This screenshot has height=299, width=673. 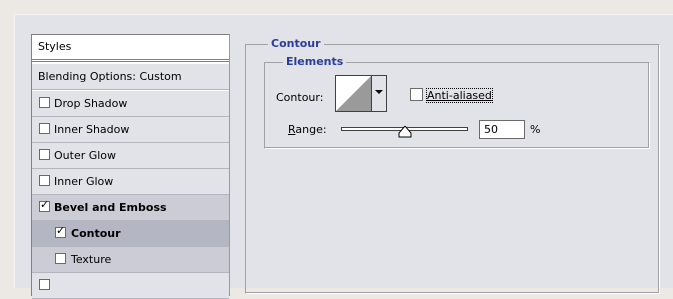 I want to click on drop-shadow-checkbox, so click(x=44, y=102).